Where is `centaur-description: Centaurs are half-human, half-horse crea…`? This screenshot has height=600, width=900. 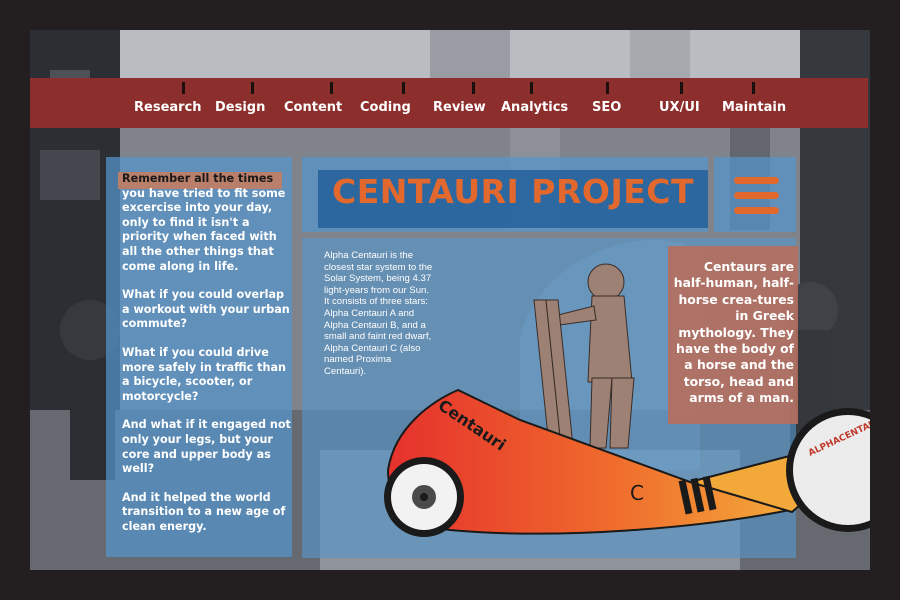 centaur-description: Centaurs are half-human, half-horse crea… is located at coordinates (733, 332).